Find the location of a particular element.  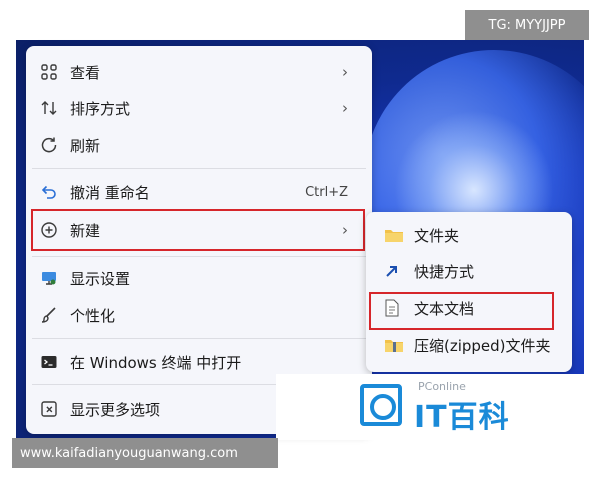

submenu-item-folder: 文件夹 is located at coordinates (469, 235).